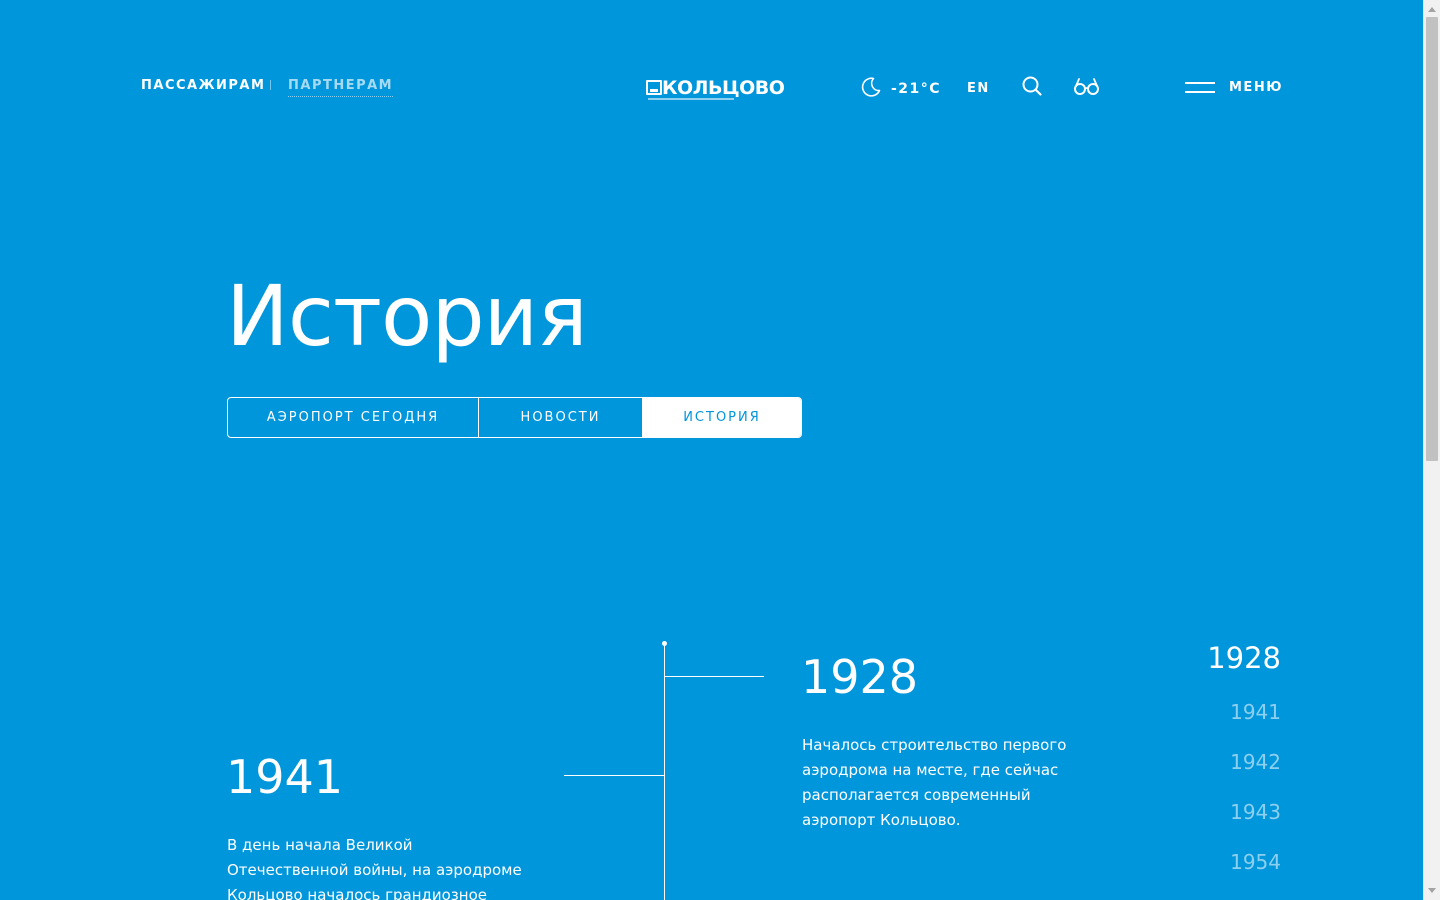 This screenshot has width=1440, height=900. I want to click on scroll-down-arrow-icon, so click(1432, 890).